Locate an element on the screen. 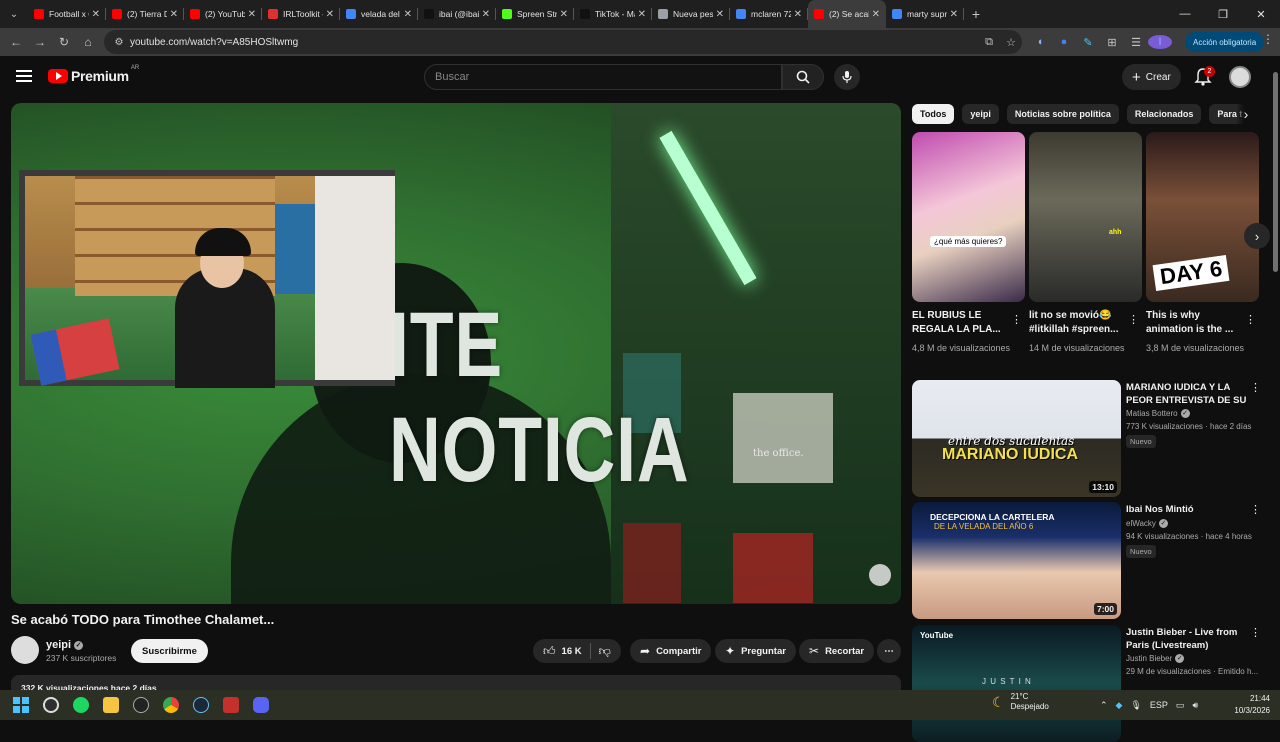 The image size is (1280, 742). browser-tab: (2) YouTube✕ is located at coordinates (223, 14).